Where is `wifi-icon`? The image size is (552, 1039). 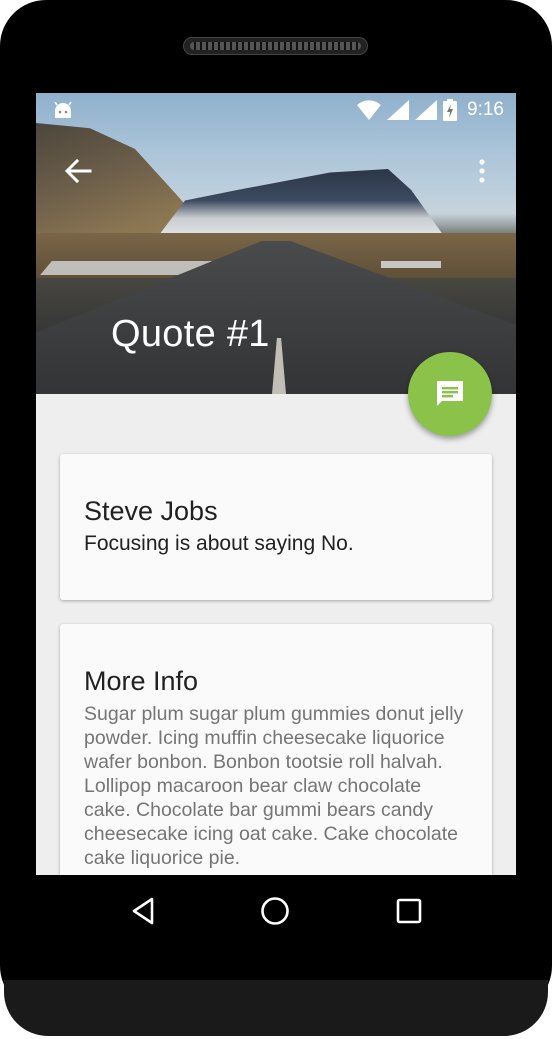 wifi-icon is located at coordinates (369, 110).